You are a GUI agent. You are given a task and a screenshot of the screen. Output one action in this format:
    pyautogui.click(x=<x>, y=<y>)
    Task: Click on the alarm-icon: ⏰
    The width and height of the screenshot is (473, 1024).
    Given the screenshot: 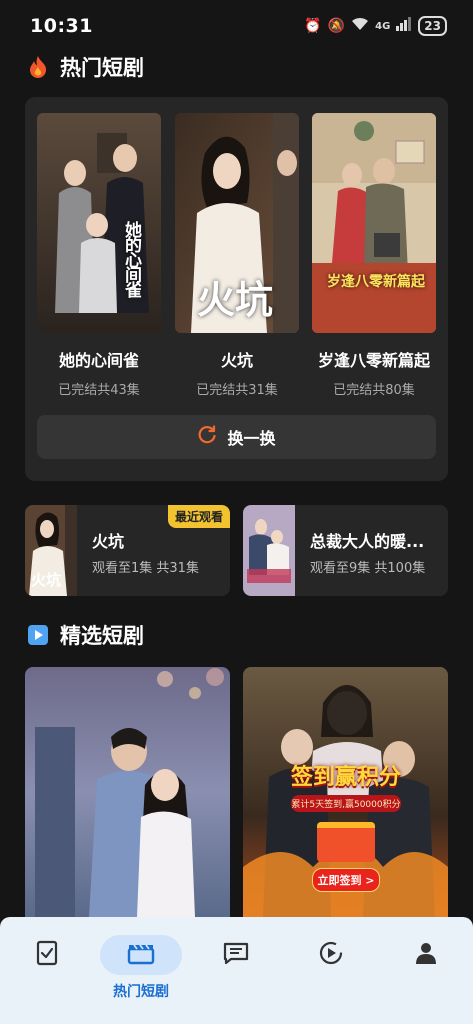 What is the action you would take?
    pyautogui.click(x=313, y=26)
    